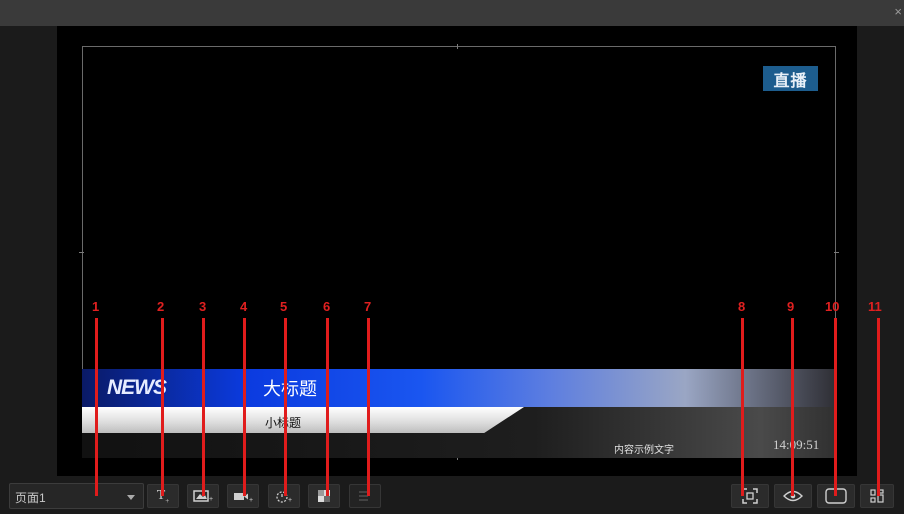  What do you see at coordinates (283, 422) in the screenshot?
I see `subtitle-text: 小标题` at bounding box center [283, 422].